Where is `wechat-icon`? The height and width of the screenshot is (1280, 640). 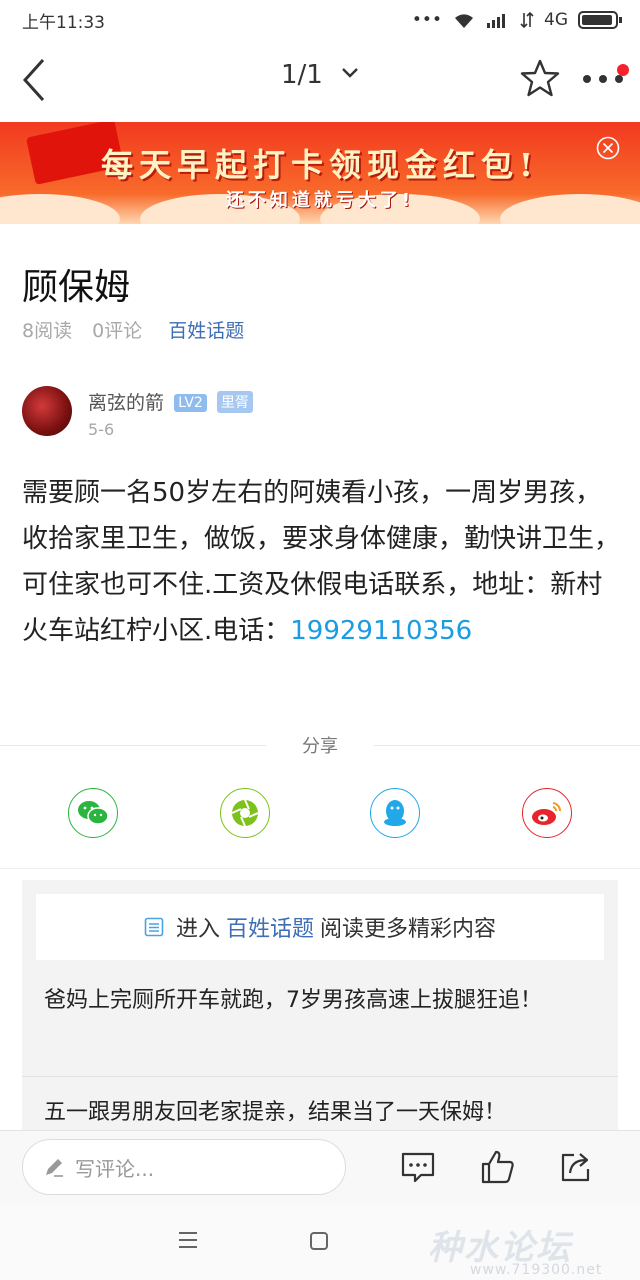 wechat-icon is located at coordinates (93, 813).